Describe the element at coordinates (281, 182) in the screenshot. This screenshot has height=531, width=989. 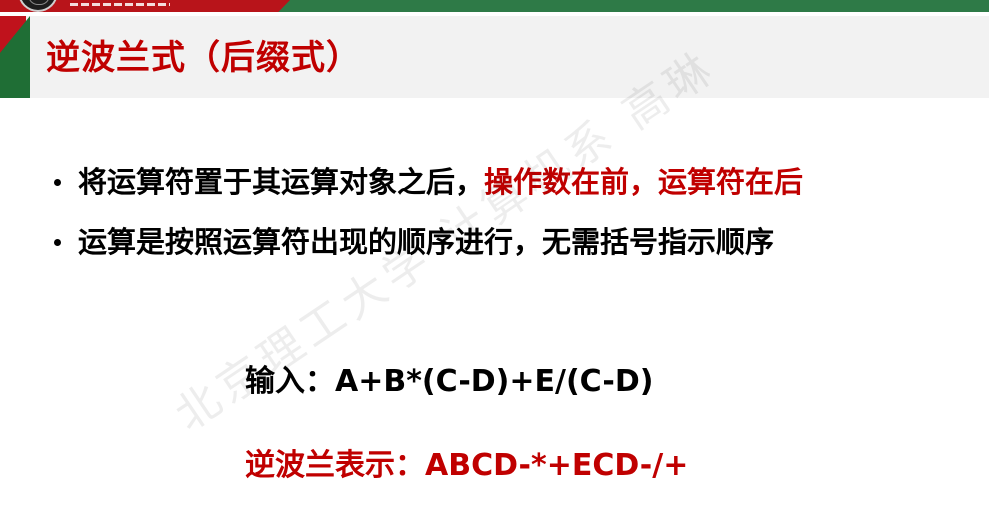
I see `bullet-text: 将运算符置于其运算对象之后，` at that location.